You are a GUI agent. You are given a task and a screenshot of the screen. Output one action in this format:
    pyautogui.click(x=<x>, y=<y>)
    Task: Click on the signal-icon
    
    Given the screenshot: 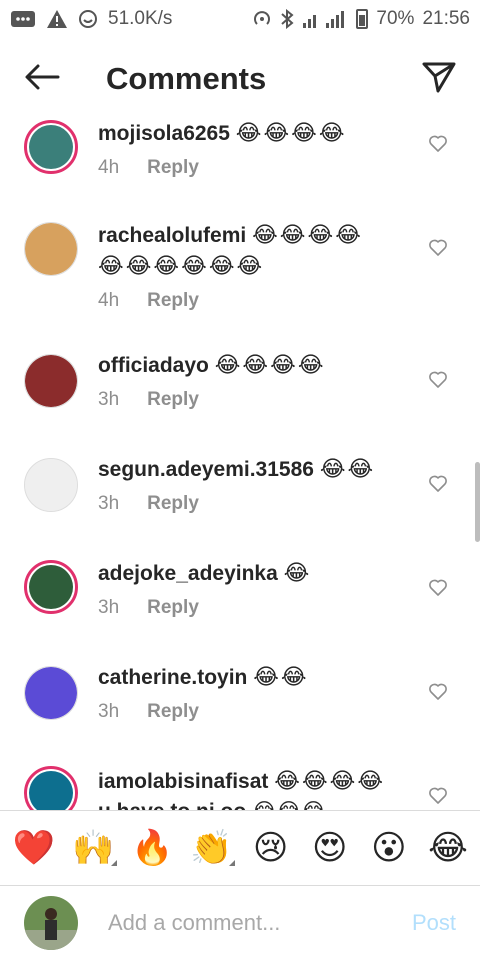 What is the action you would take?
    pyautogui.click(x=325, y=19)
    